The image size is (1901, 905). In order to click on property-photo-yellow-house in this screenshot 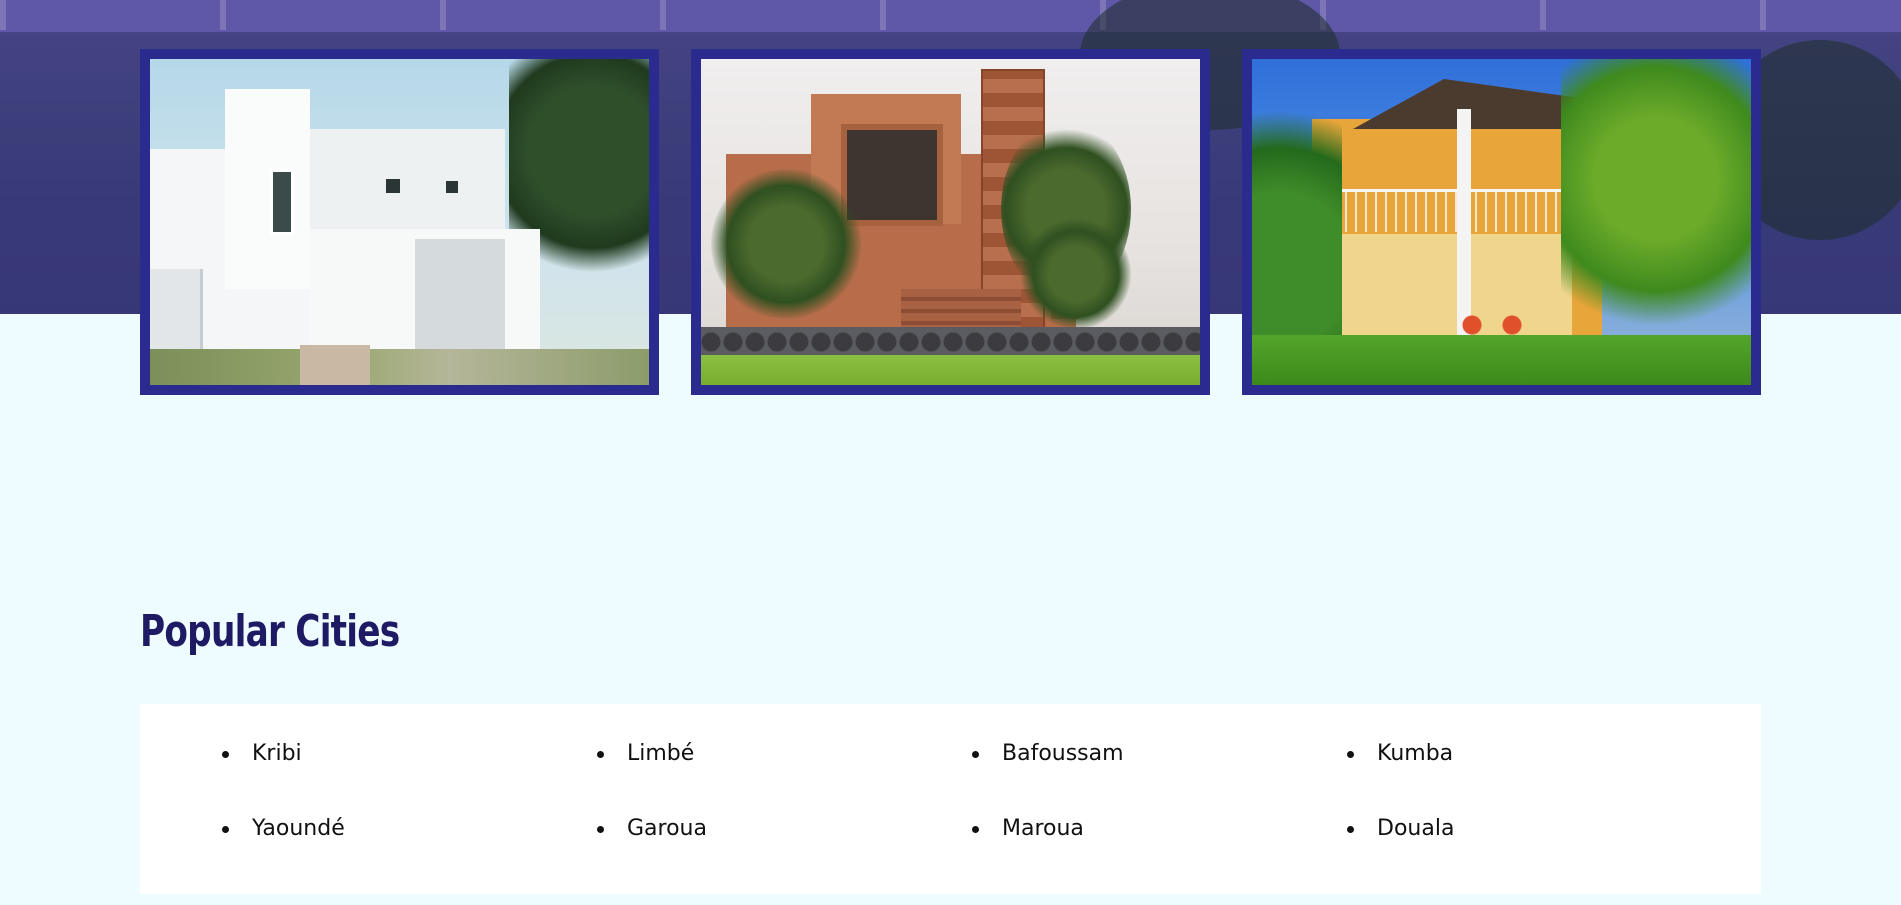, I will do `click(1501, 222)`.